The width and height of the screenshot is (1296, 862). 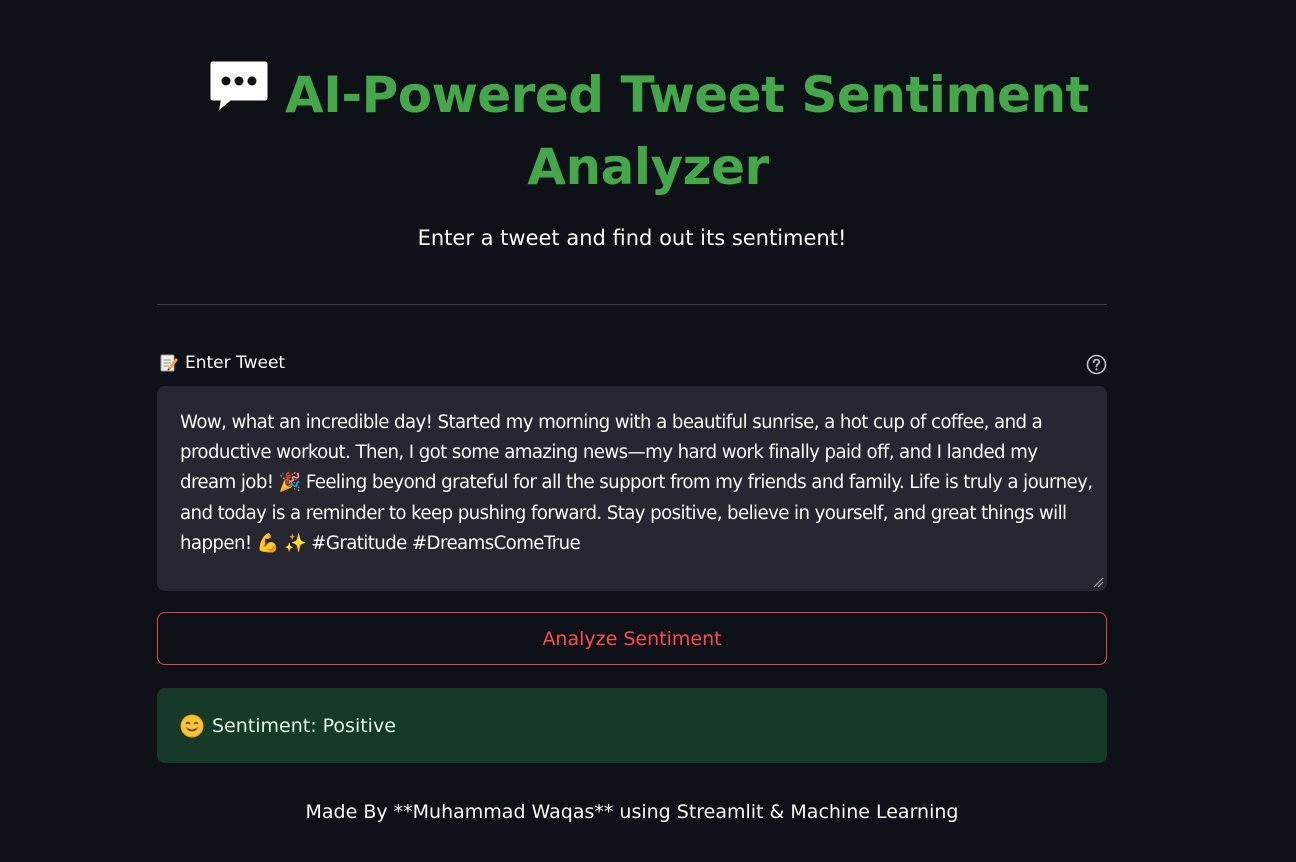 What do you see at coordinates (632, 304) in the screenshot?
I see `divider` at bounding box center [632, 304].